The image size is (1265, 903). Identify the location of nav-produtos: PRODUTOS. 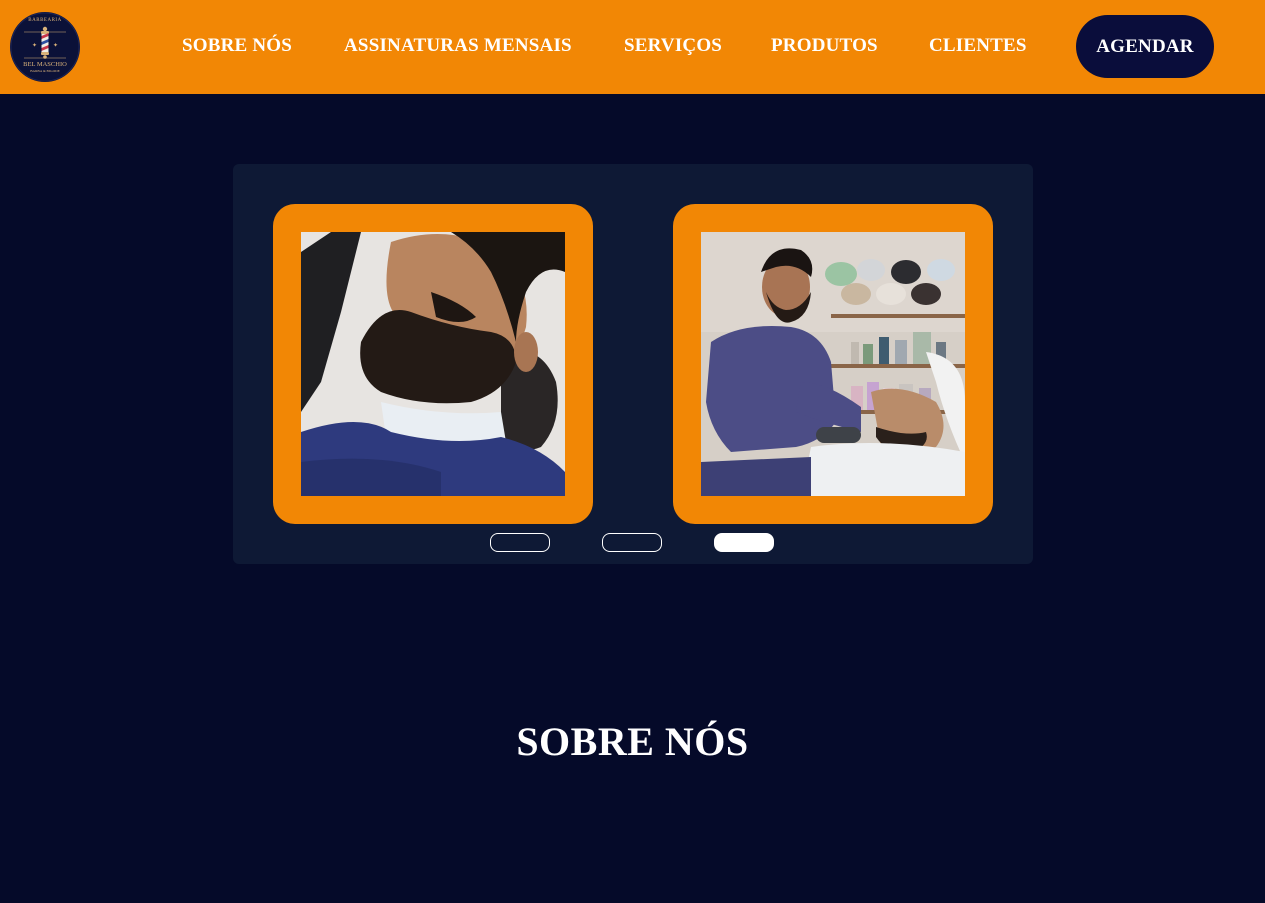
(824, 46).